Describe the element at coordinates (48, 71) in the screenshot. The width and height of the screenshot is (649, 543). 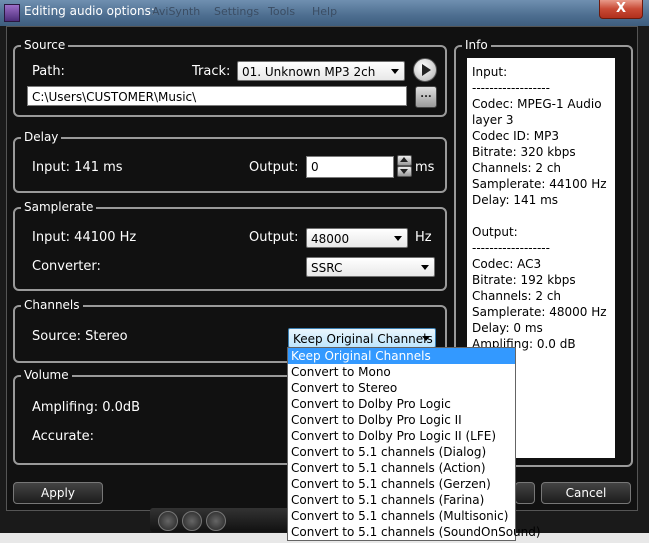
I see `path-label: Path:` at that location.